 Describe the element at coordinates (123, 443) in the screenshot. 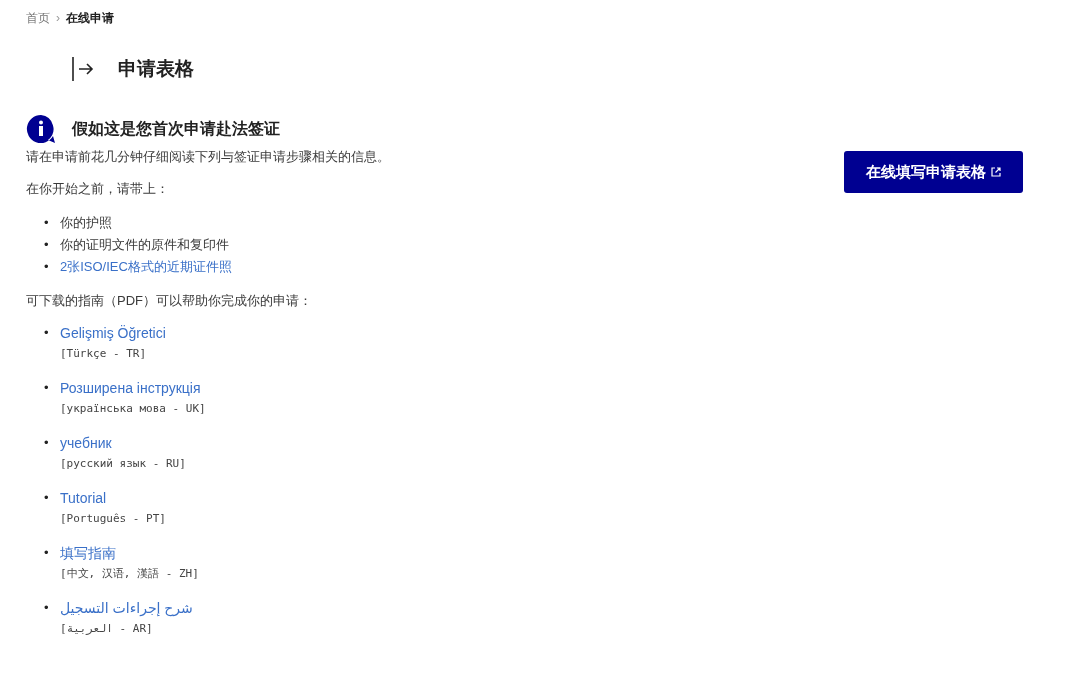

I see `guide-link: учебник` at that location.